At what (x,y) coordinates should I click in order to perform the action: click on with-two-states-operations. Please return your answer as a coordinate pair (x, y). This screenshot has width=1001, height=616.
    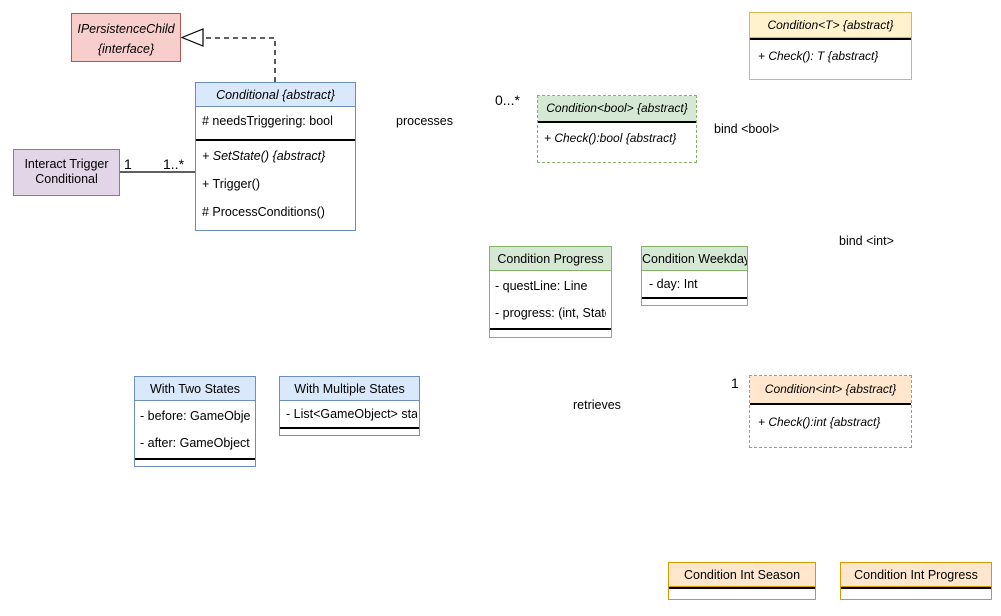
    Looking at the image, I should click on (195, 462).